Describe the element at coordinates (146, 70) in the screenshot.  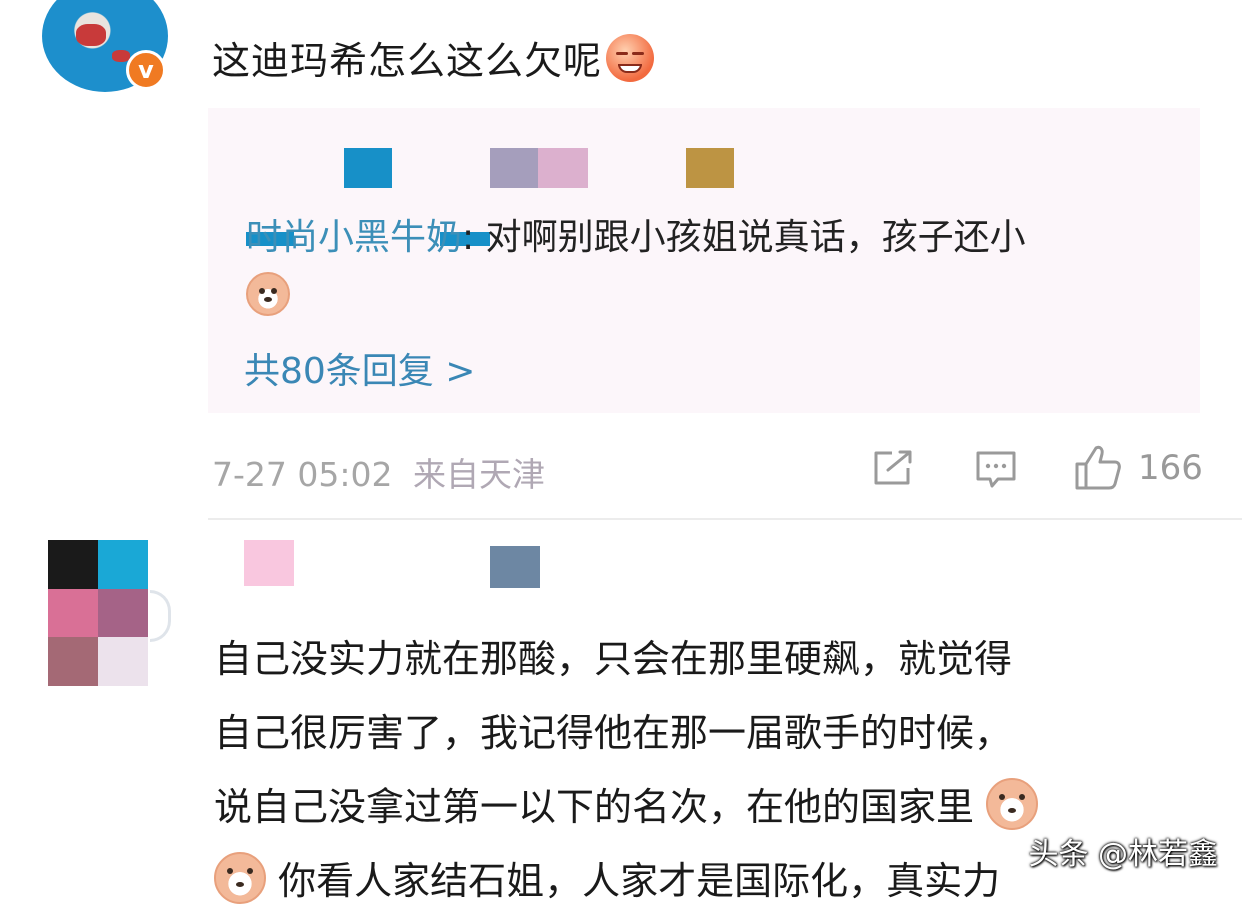
I see `verified-badge-icon: v` at that location.